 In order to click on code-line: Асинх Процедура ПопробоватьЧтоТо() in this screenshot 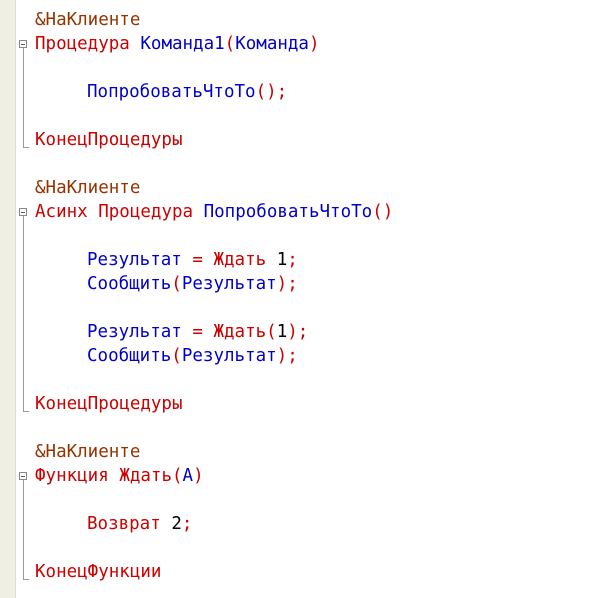, I will do `click(312, 212)`.